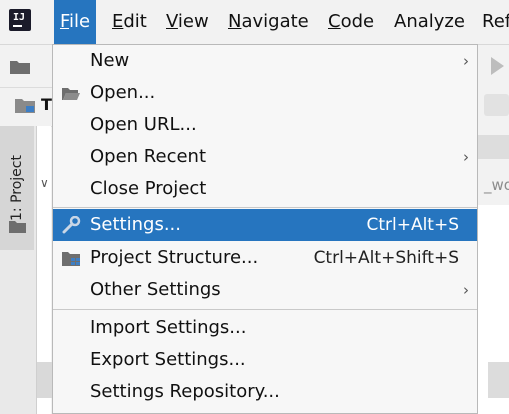  I want to click on run-icon, so click(497, 66).